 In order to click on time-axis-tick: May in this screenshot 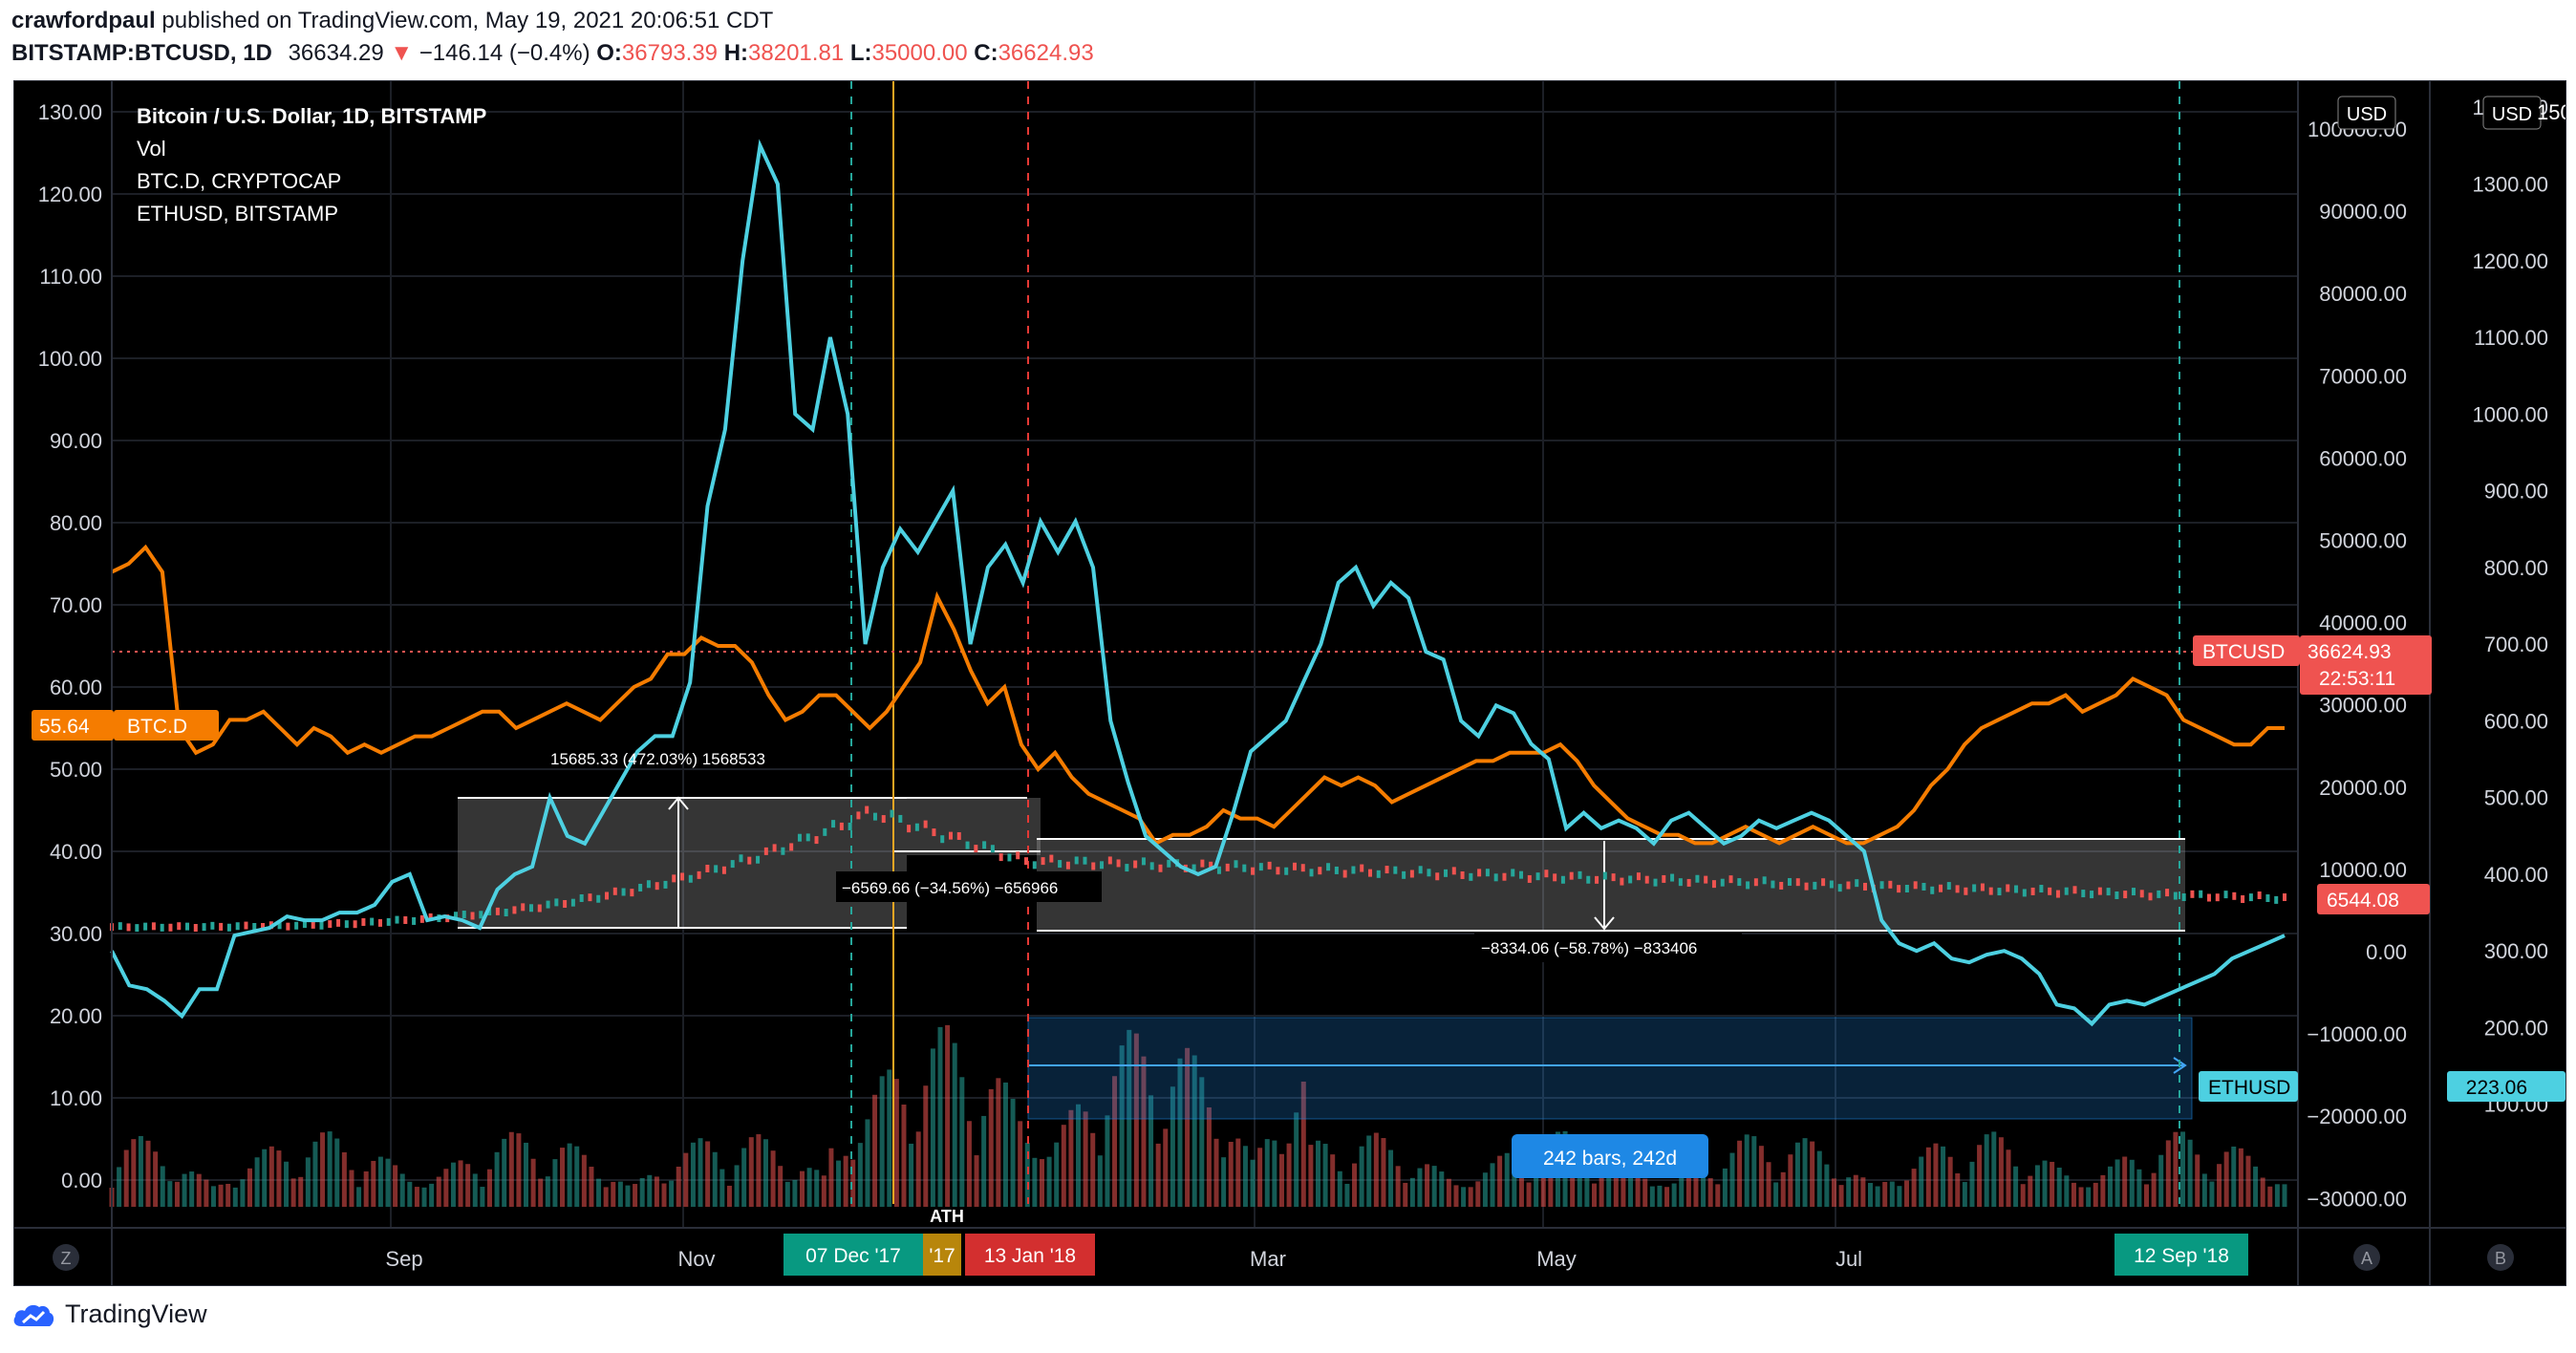, I will do `click(1556, 1259)`.